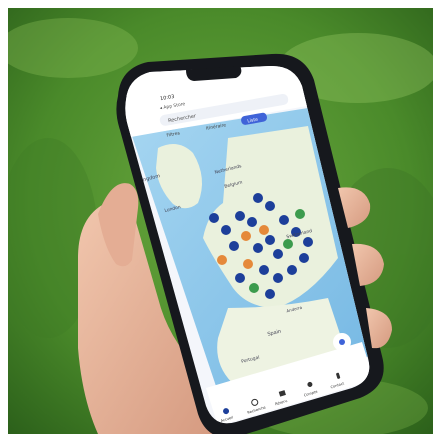 The height and width of the screenshot is (434, 441). I want to click on locate-icon, so click(342, 342).